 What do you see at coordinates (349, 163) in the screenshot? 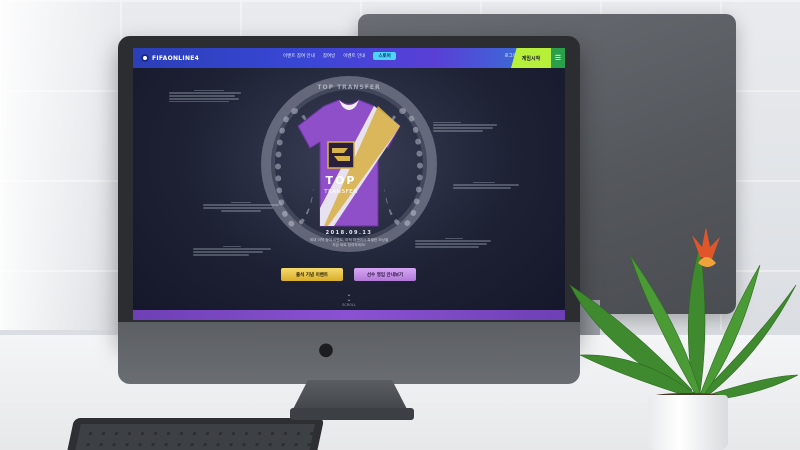
I see `jersey-graphic: TOP TRANSFER` at bounding box center [349, 163].